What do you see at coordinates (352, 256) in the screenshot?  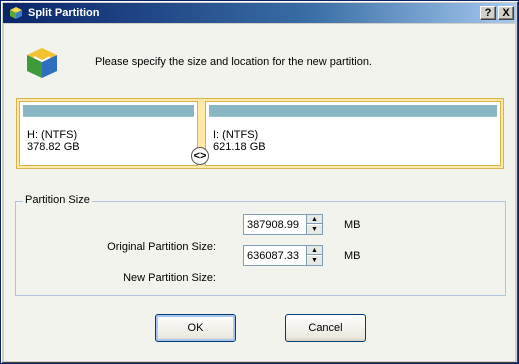 I see `new-size-unit: MB` at bounding box center [352, 256].